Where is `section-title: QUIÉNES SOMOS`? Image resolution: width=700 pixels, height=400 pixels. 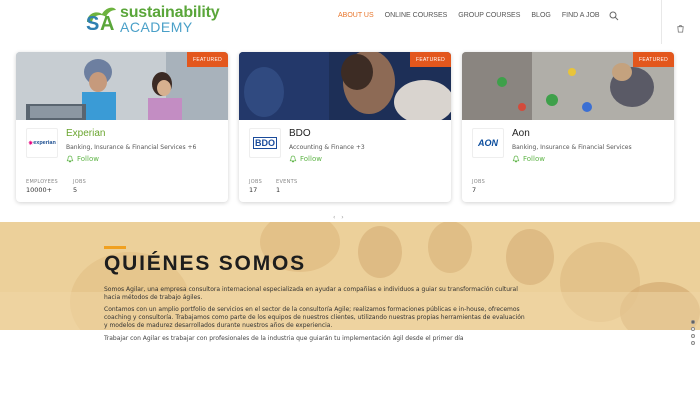
section-title: QUIÉNES SOMOS is located at coordinates (205, 263).